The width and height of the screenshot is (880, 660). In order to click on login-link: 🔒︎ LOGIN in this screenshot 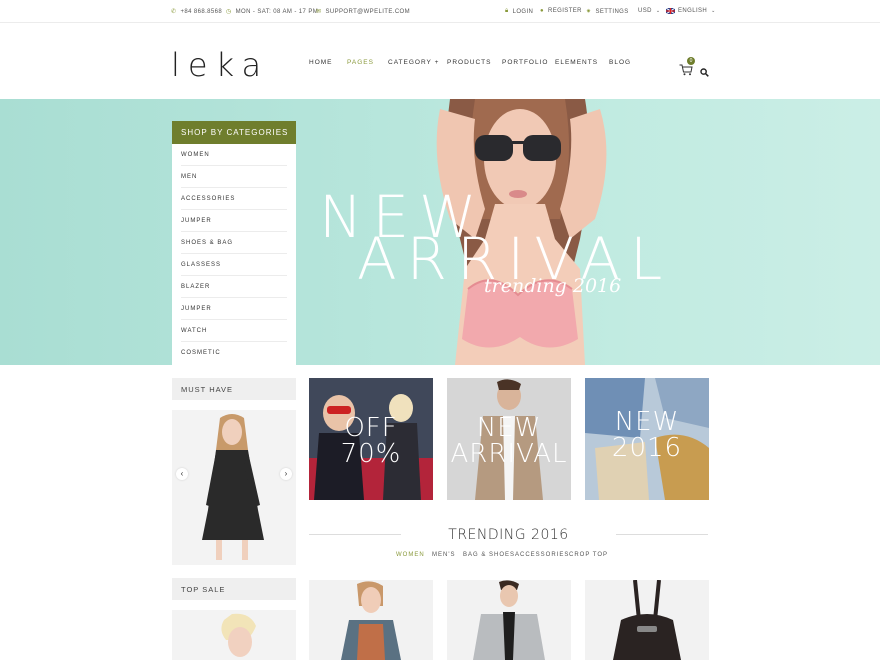, I will do `click(519, 11)`.